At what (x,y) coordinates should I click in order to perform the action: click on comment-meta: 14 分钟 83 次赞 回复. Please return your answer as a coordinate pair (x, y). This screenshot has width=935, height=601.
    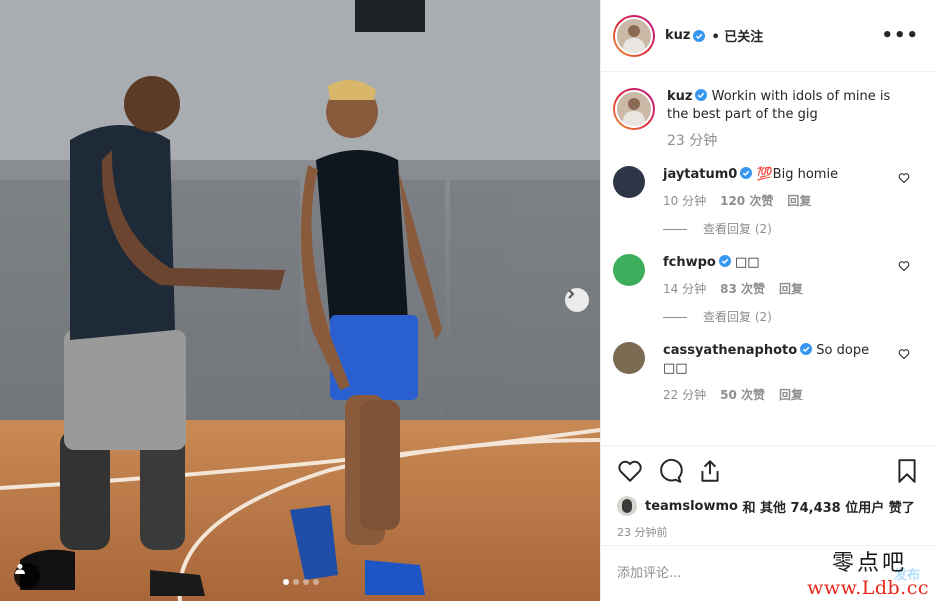
    Looking at the image, I should click on (773, 289).